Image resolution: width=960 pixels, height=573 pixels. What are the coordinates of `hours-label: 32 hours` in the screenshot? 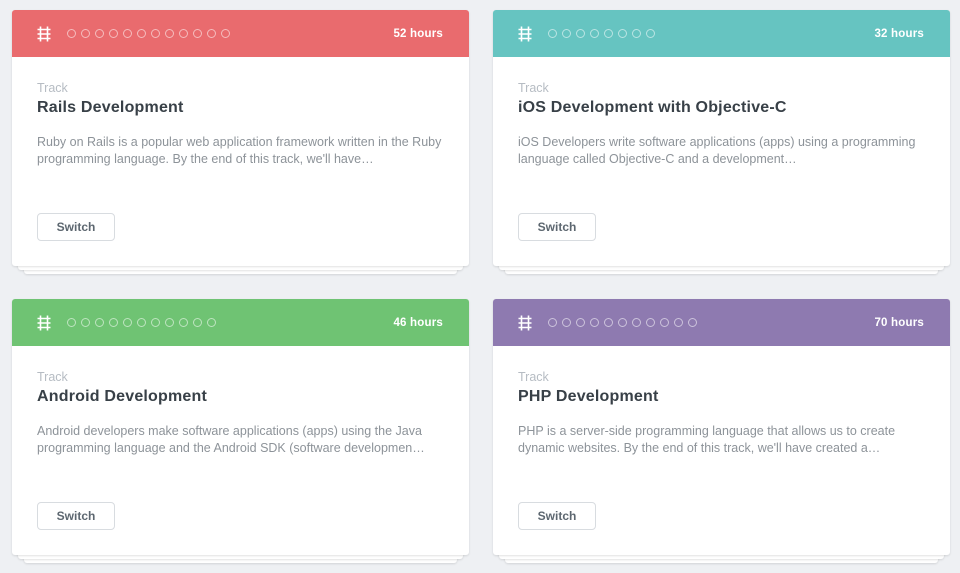 It's located at (899, 33).